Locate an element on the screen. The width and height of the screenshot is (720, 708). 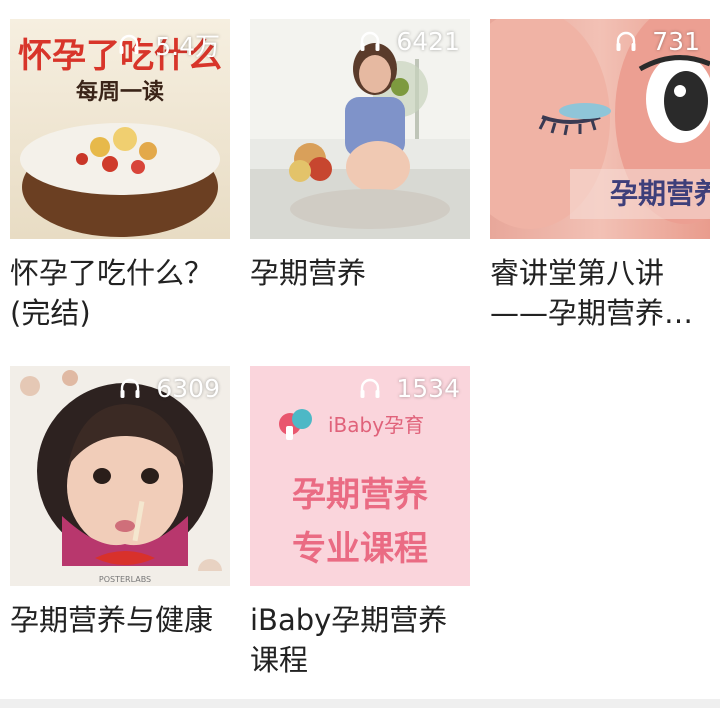
play-count-value: 6421 is located at coordinates (428, 41).